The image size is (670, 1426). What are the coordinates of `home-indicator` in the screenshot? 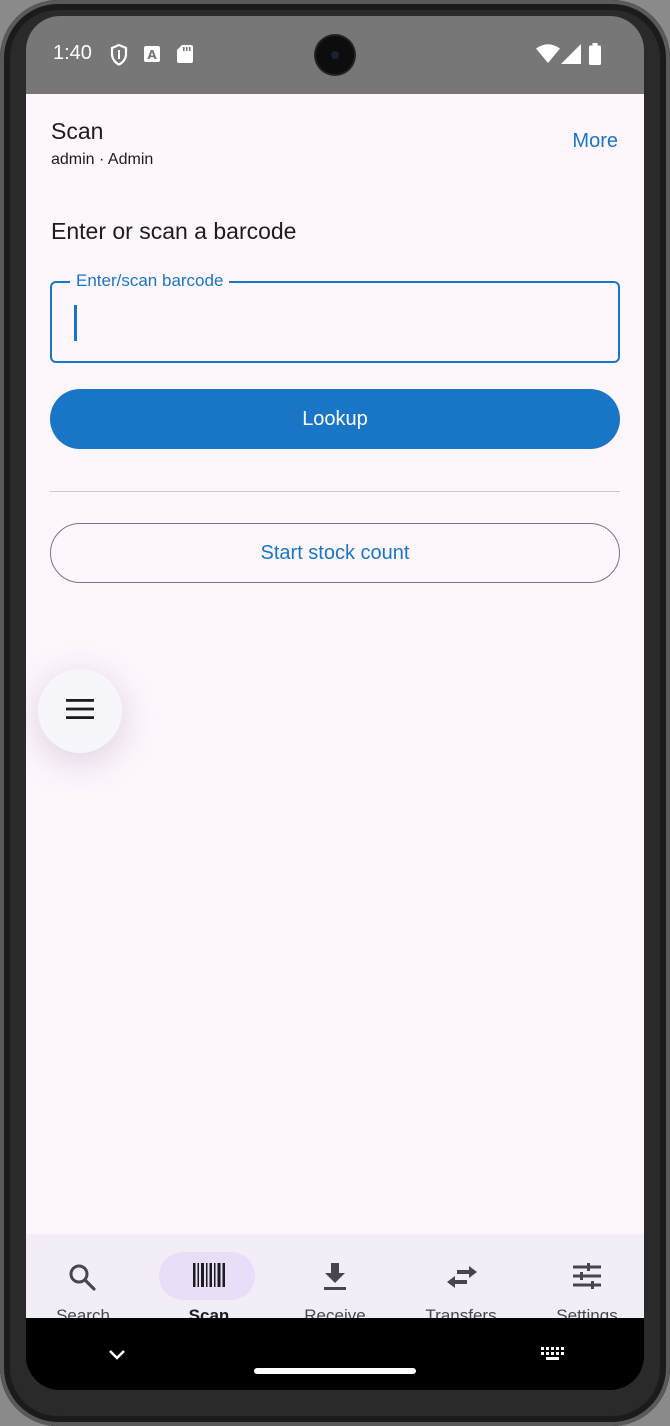 It's located at (335, 1371).